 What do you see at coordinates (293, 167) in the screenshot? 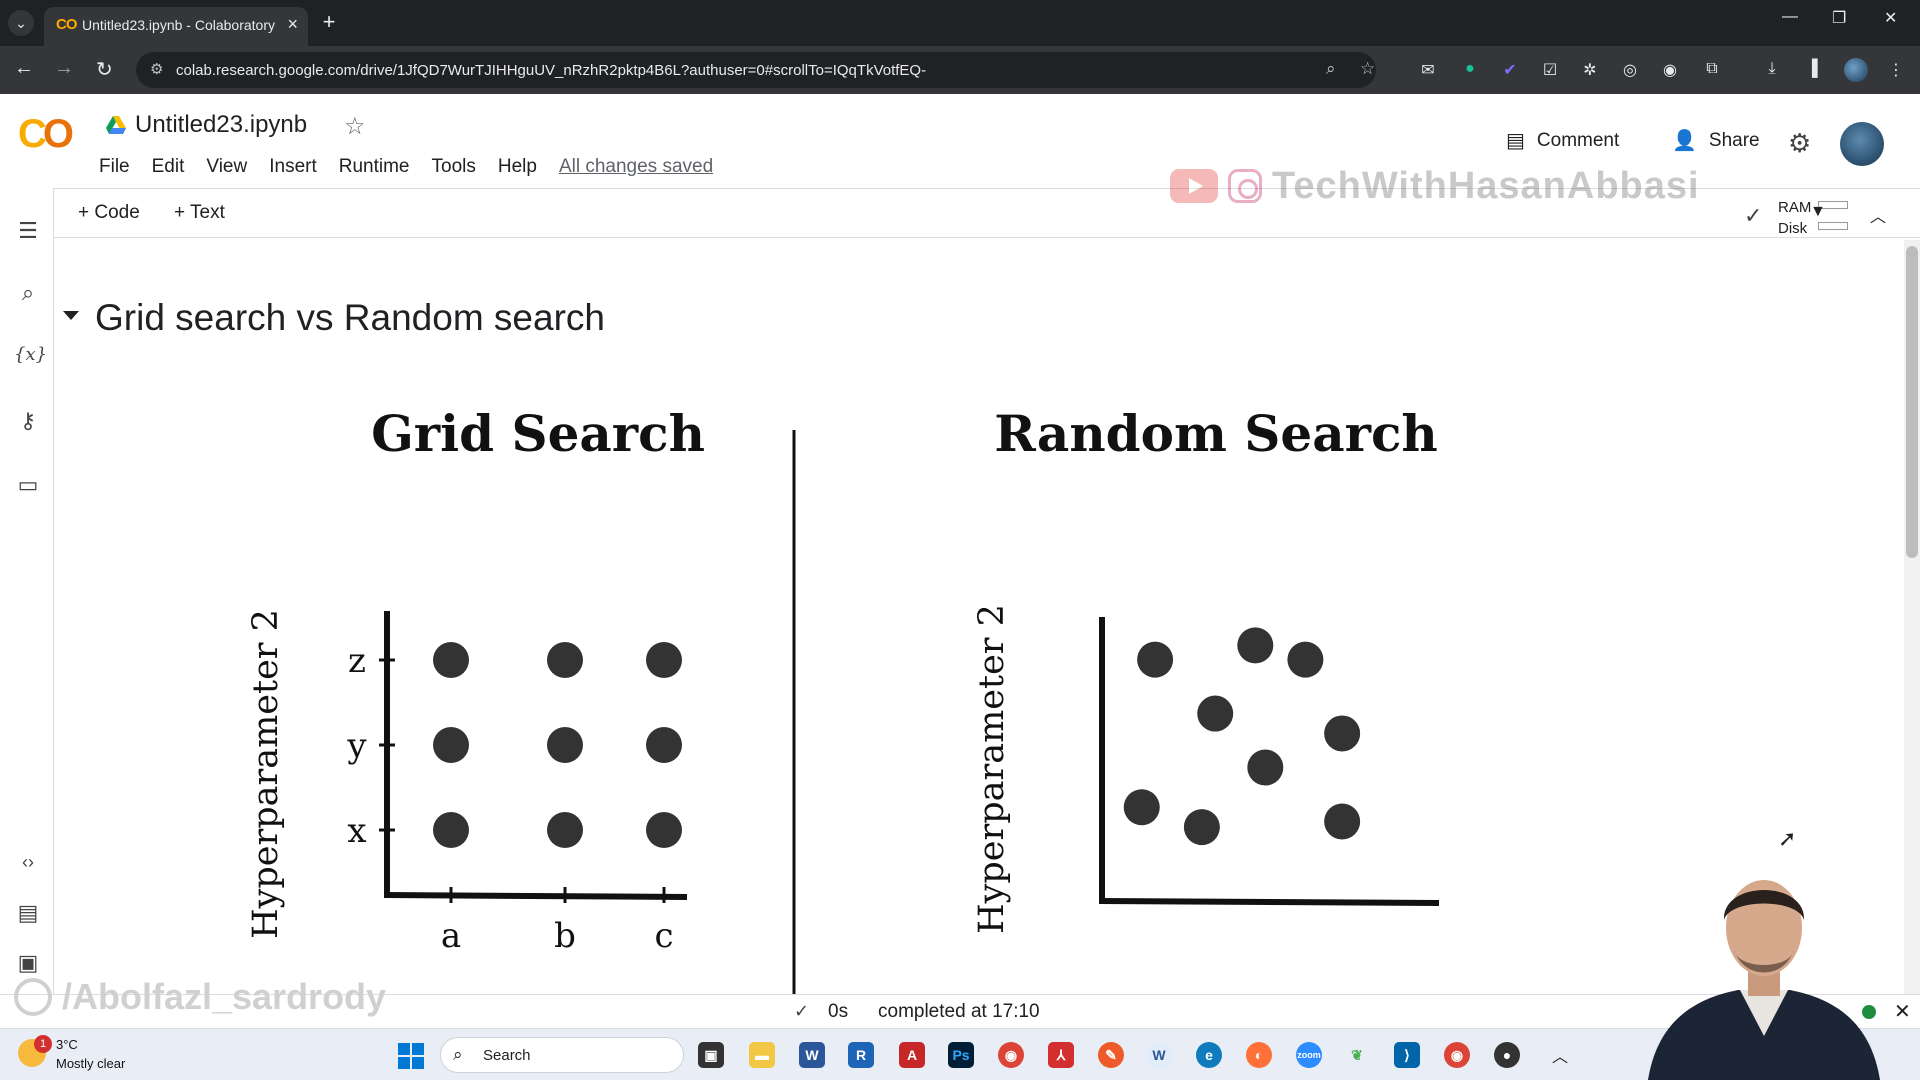
I see `menu-insert: Insert` at bounding box center [293, 167].